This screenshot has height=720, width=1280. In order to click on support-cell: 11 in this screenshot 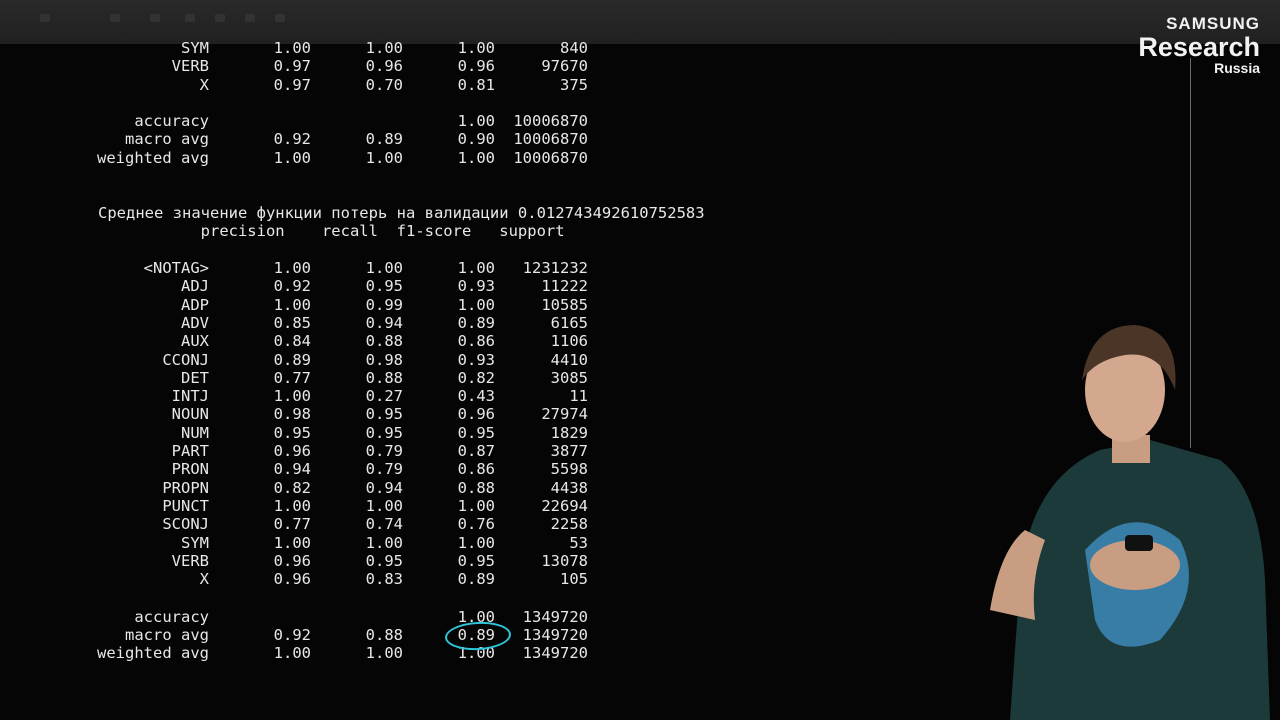, I will do `click(578, 396)`.